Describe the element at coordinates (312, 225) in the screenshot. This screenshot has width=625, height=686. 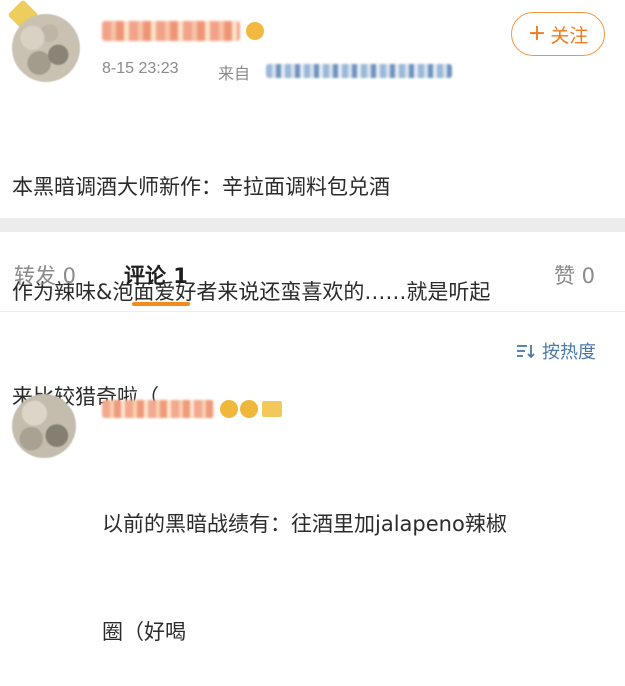
I see `section-divider` at that location.